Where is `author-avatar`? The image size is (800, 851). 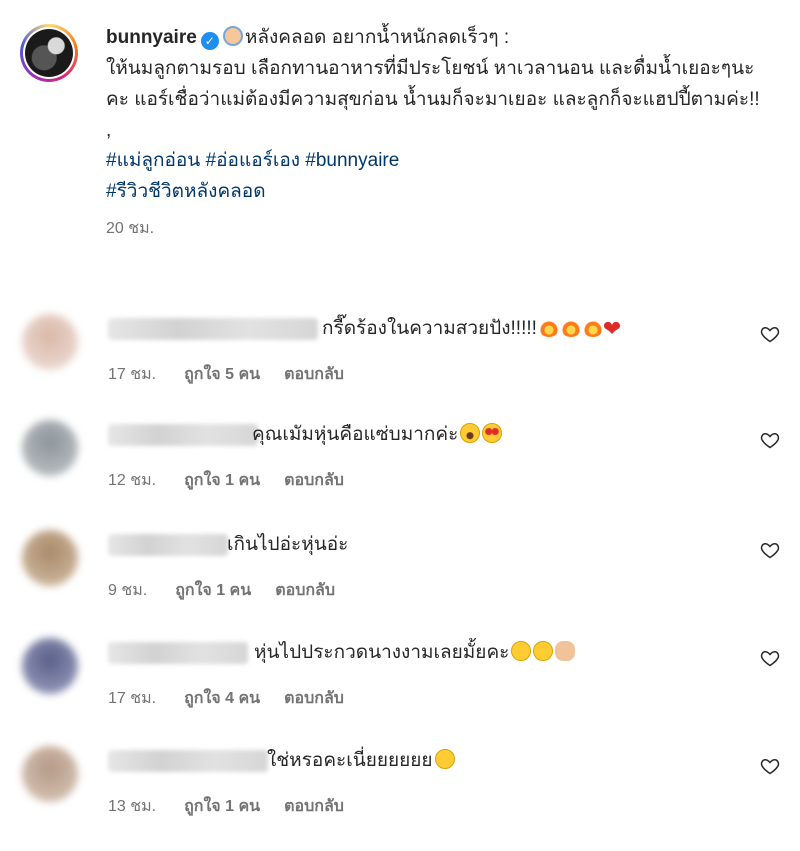
author-avatar is located at coordinates (49, 53).